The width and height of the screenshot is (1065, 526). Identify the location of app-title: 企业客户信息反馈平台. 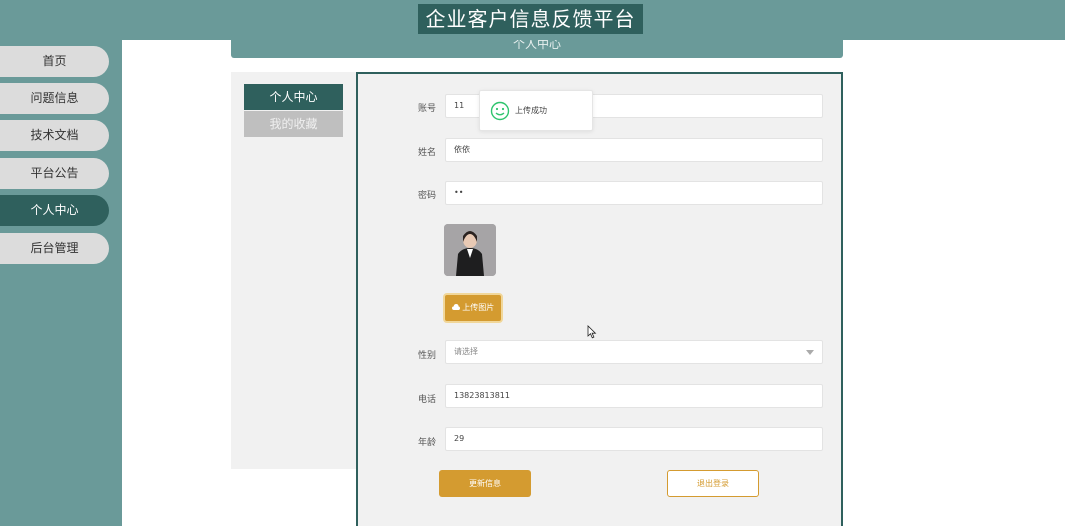
(530, 19).